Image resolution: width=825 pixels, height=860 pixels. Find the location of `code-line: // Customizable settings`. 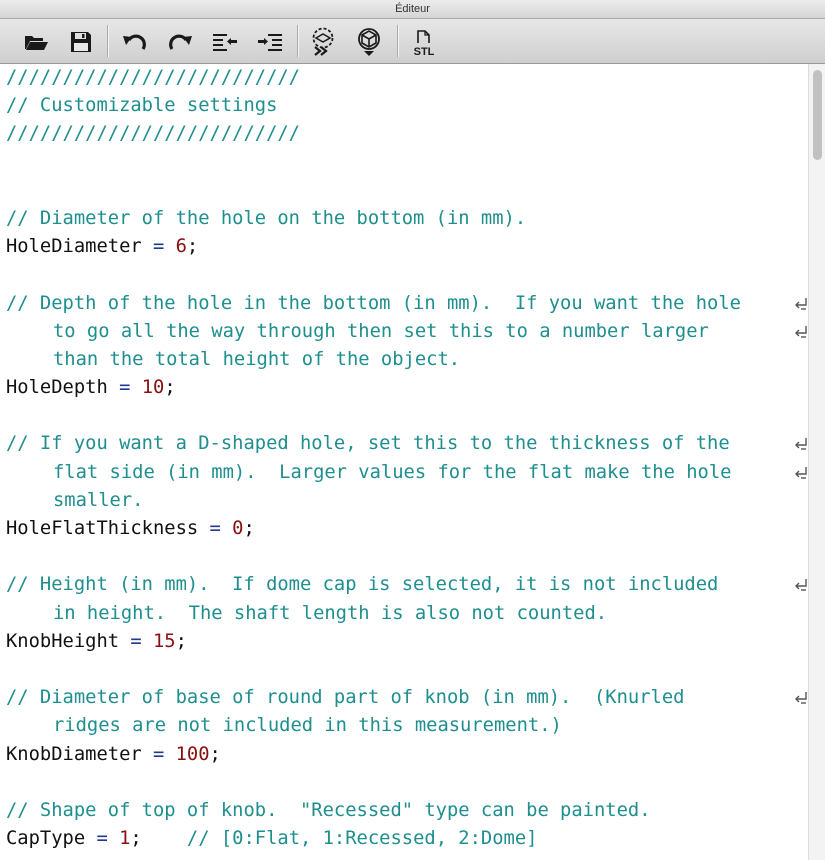

code-line: // Customizable settings is located at coordinates (407, 106).